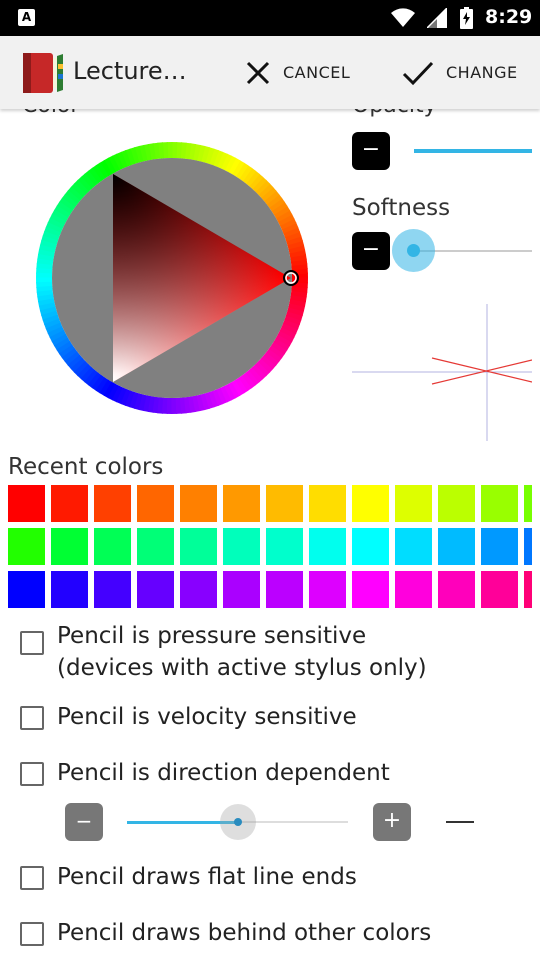  What do you see at coordinates (460, 822) in the screenshot?
I see `direction-value-dash` at bounding box center [460, 822].